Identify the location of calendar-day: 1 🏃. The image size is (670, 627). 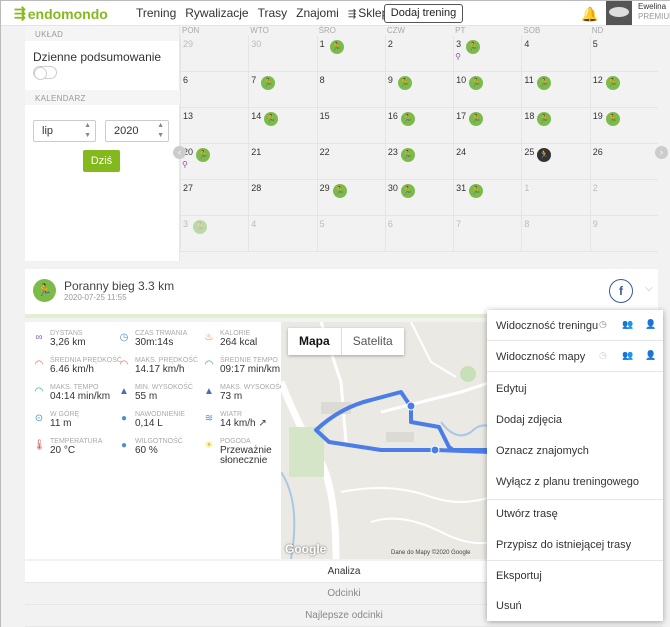
(350, 54).